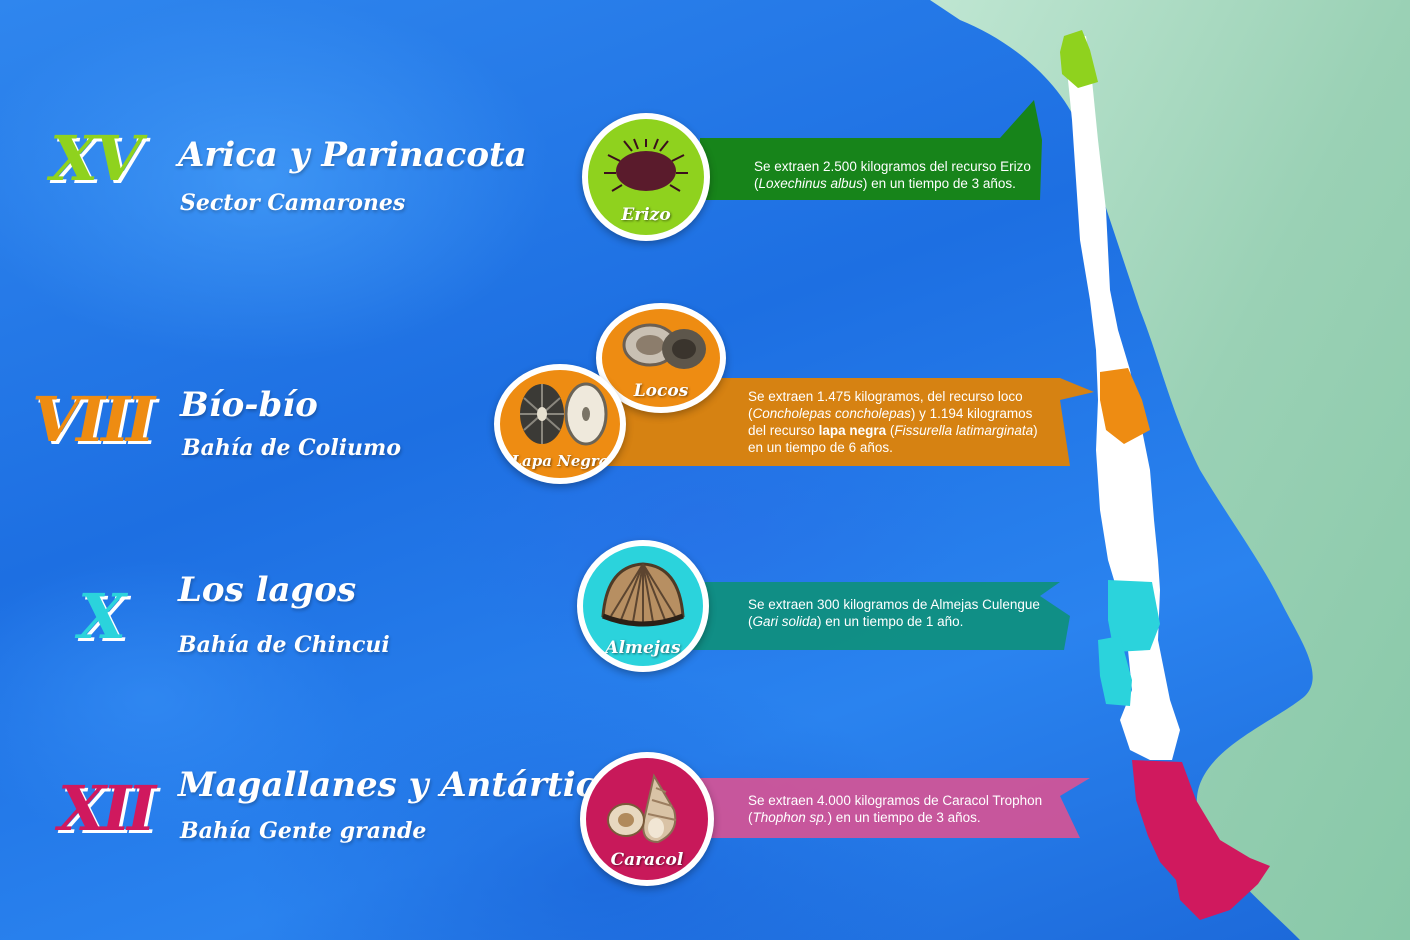  What do you see at coordinates (810, 183) in the screenshot?
I see `scientific-name: Loxechinus albus` at bounding box center [810, 183].